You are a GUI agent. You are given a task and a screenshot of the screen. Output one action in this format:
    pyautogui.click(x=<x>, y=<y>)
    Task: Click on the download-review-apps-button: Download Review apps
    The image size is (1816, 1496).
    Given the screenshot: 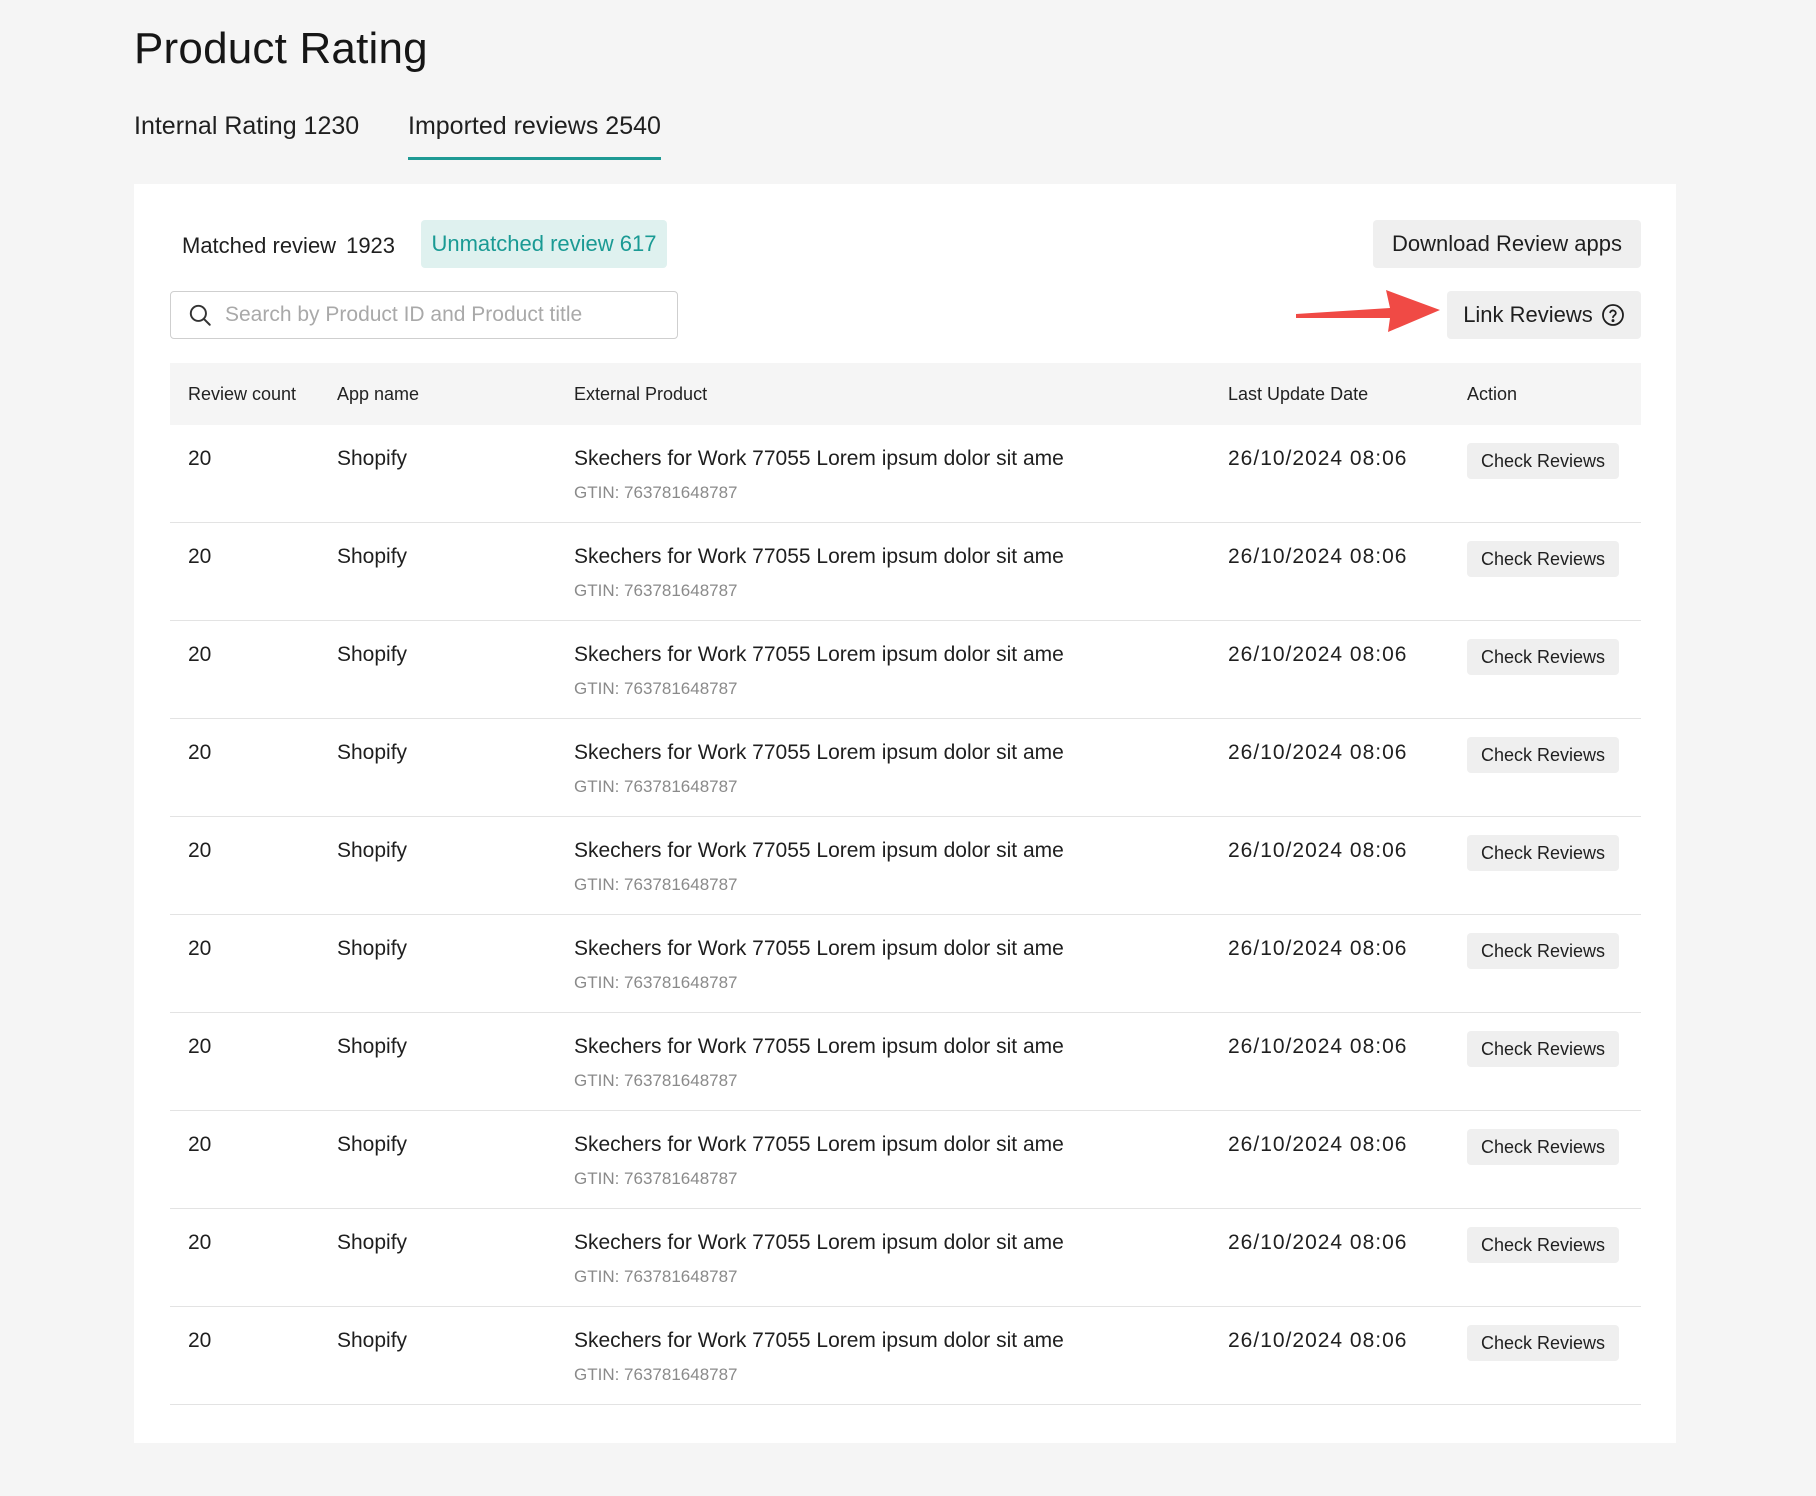 What is the action you would take?
    pyautogui.click(x=1507, y=244)
    